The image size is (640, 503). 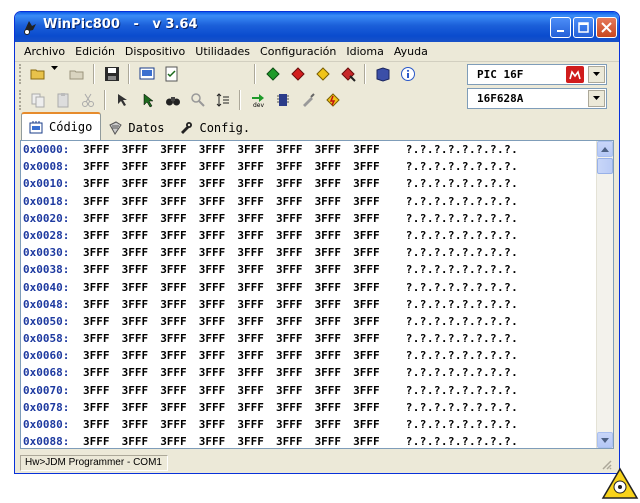 What do you see at coordinates (307, 100) in the screenshot?
I see `test-hardware-button` at bounding box center [307, 100].